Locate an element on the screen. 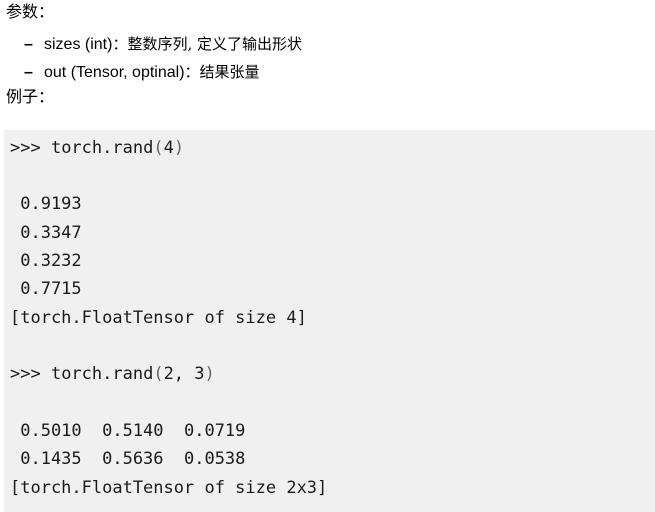  param-item-sizes: – sizes (int)：整数序列, 定义了输出形状 is located at coordinates (163, 44).